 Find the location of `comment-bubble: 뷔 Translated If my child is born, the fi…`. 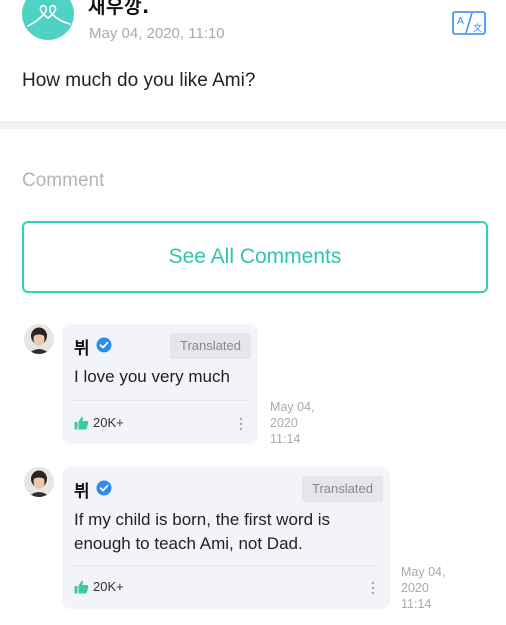

comment-bubble: 뷔 Translated If my child is born, the fi… is located at coordinates (226, 538).